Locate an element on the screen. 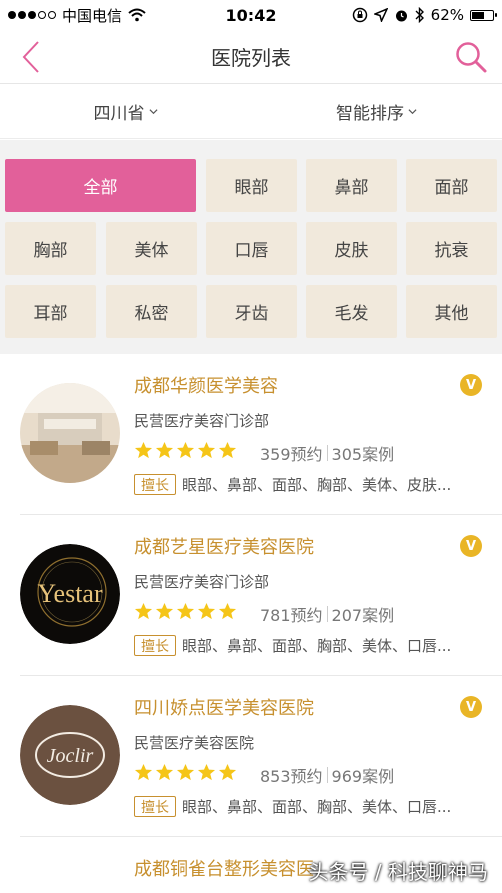 The image size is (502, 893). hospital-name: 成都华颜医学美容 is located at coordinates (206, 386).